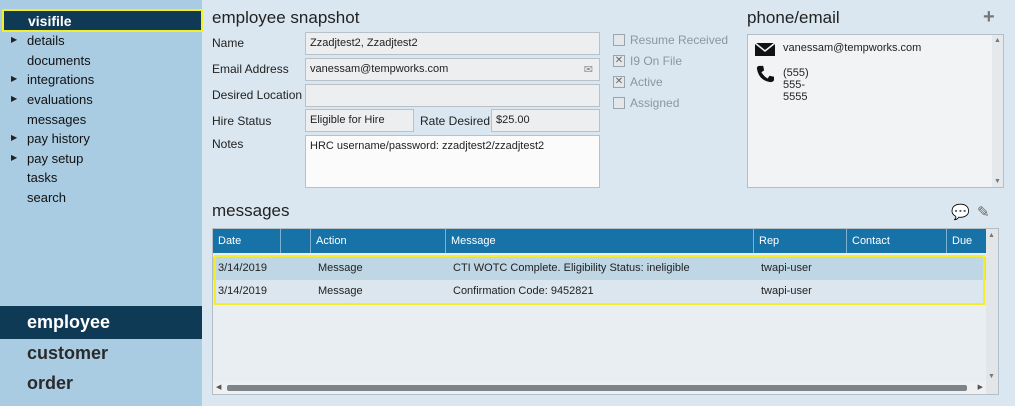 The height and width of the screenshot is (406, 1015). What do you see at coordinates (101, 159) in the screenshot?
I see `sidebar-item-pay-setup: ▶ pay setup` at bounding box center [101, 159].